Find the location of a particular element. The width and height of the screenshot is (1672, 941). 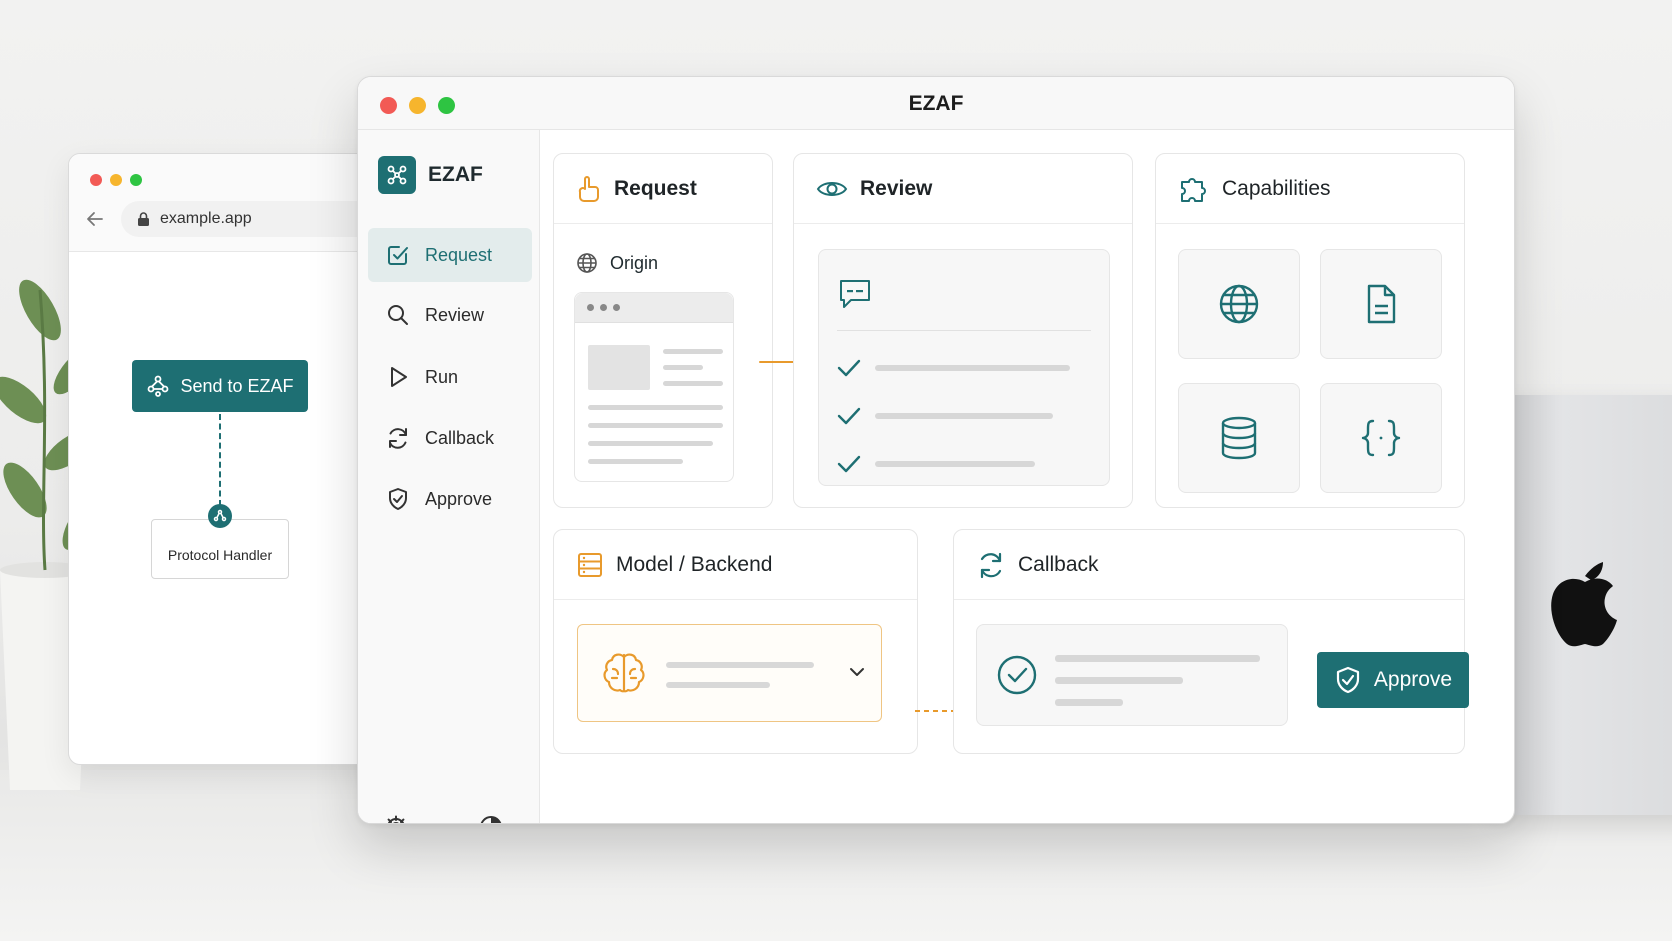

review-card: Review is located at coordinates (963, 330).